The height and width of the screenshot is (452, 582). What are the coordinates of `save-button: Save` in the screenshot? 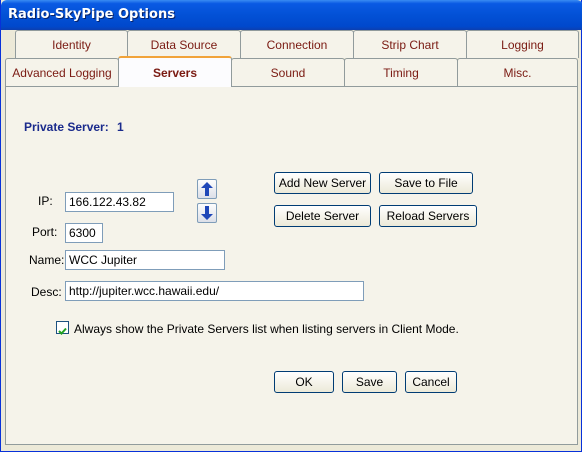 It's located at (369, 382).